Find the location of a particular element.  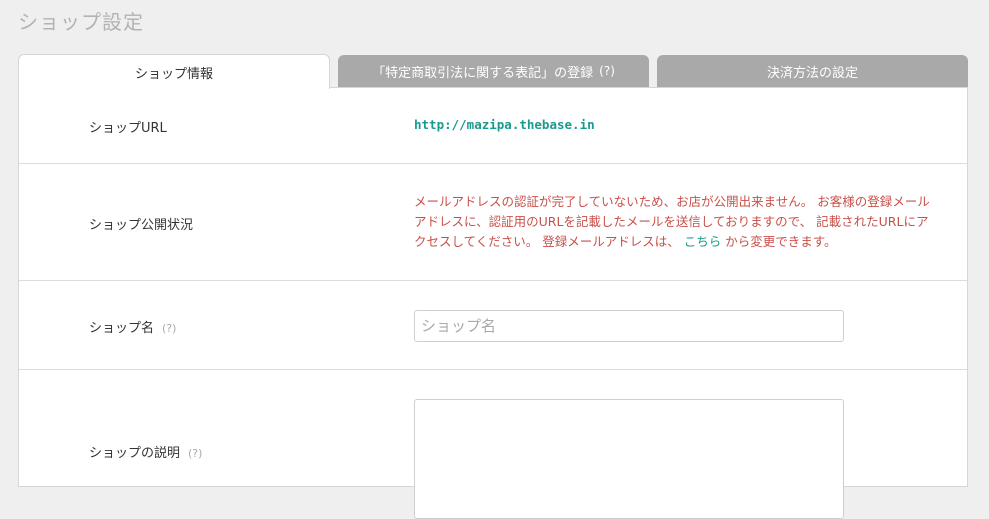

shop-name-label: ショップ名 is located at coordinates (122, 328).